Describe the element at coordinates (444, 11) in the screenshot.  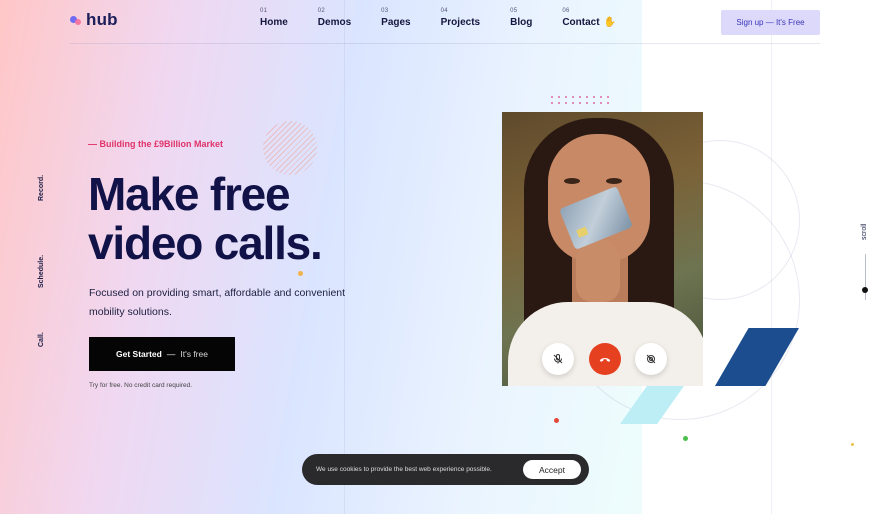
I see `nav-number: 04` at that location.